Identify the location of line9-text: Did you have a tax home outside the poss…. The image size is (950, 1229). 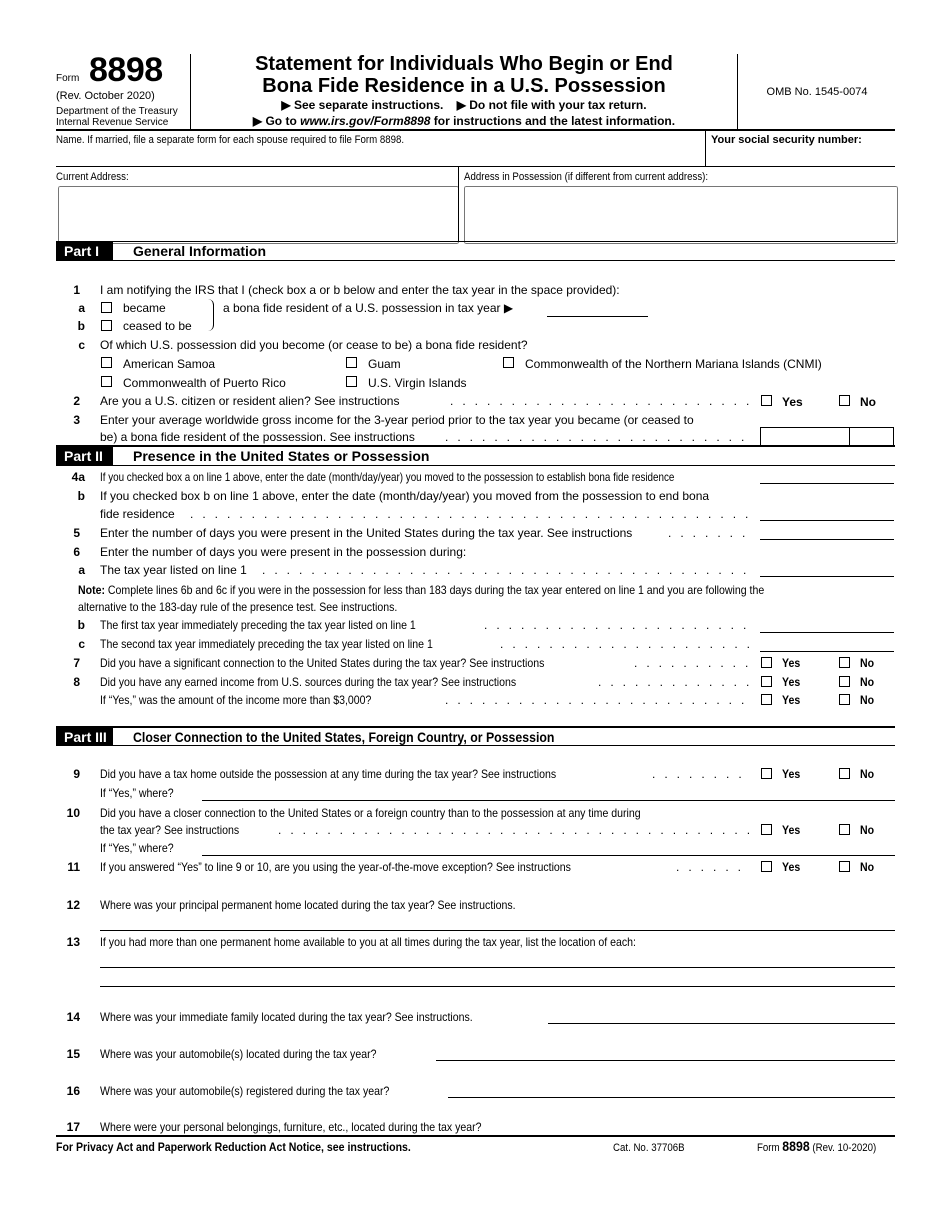
(328, 774).